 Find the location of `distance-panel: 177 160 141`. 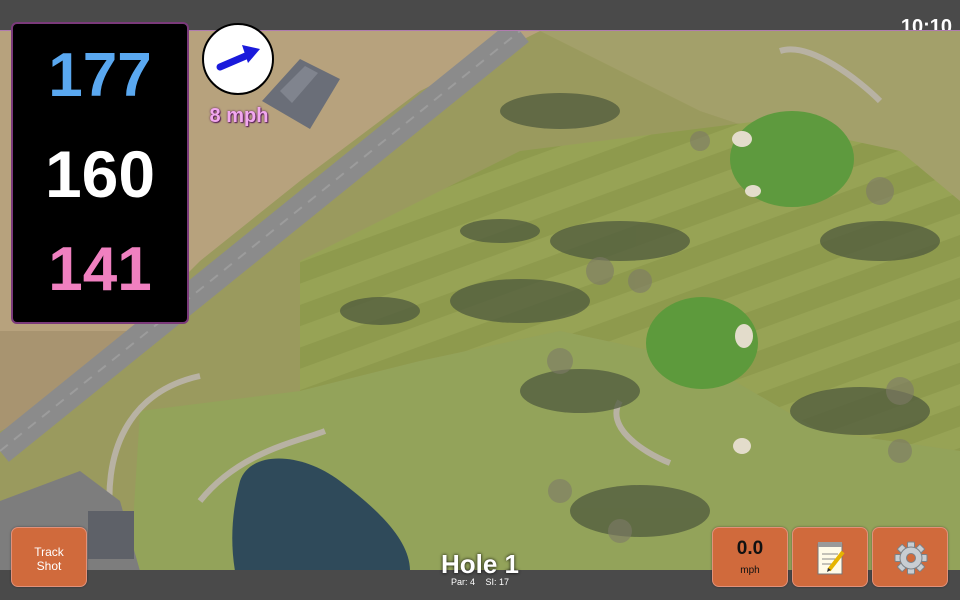

distance-panel: 177 160 141 is located at coordinates (100, 173).